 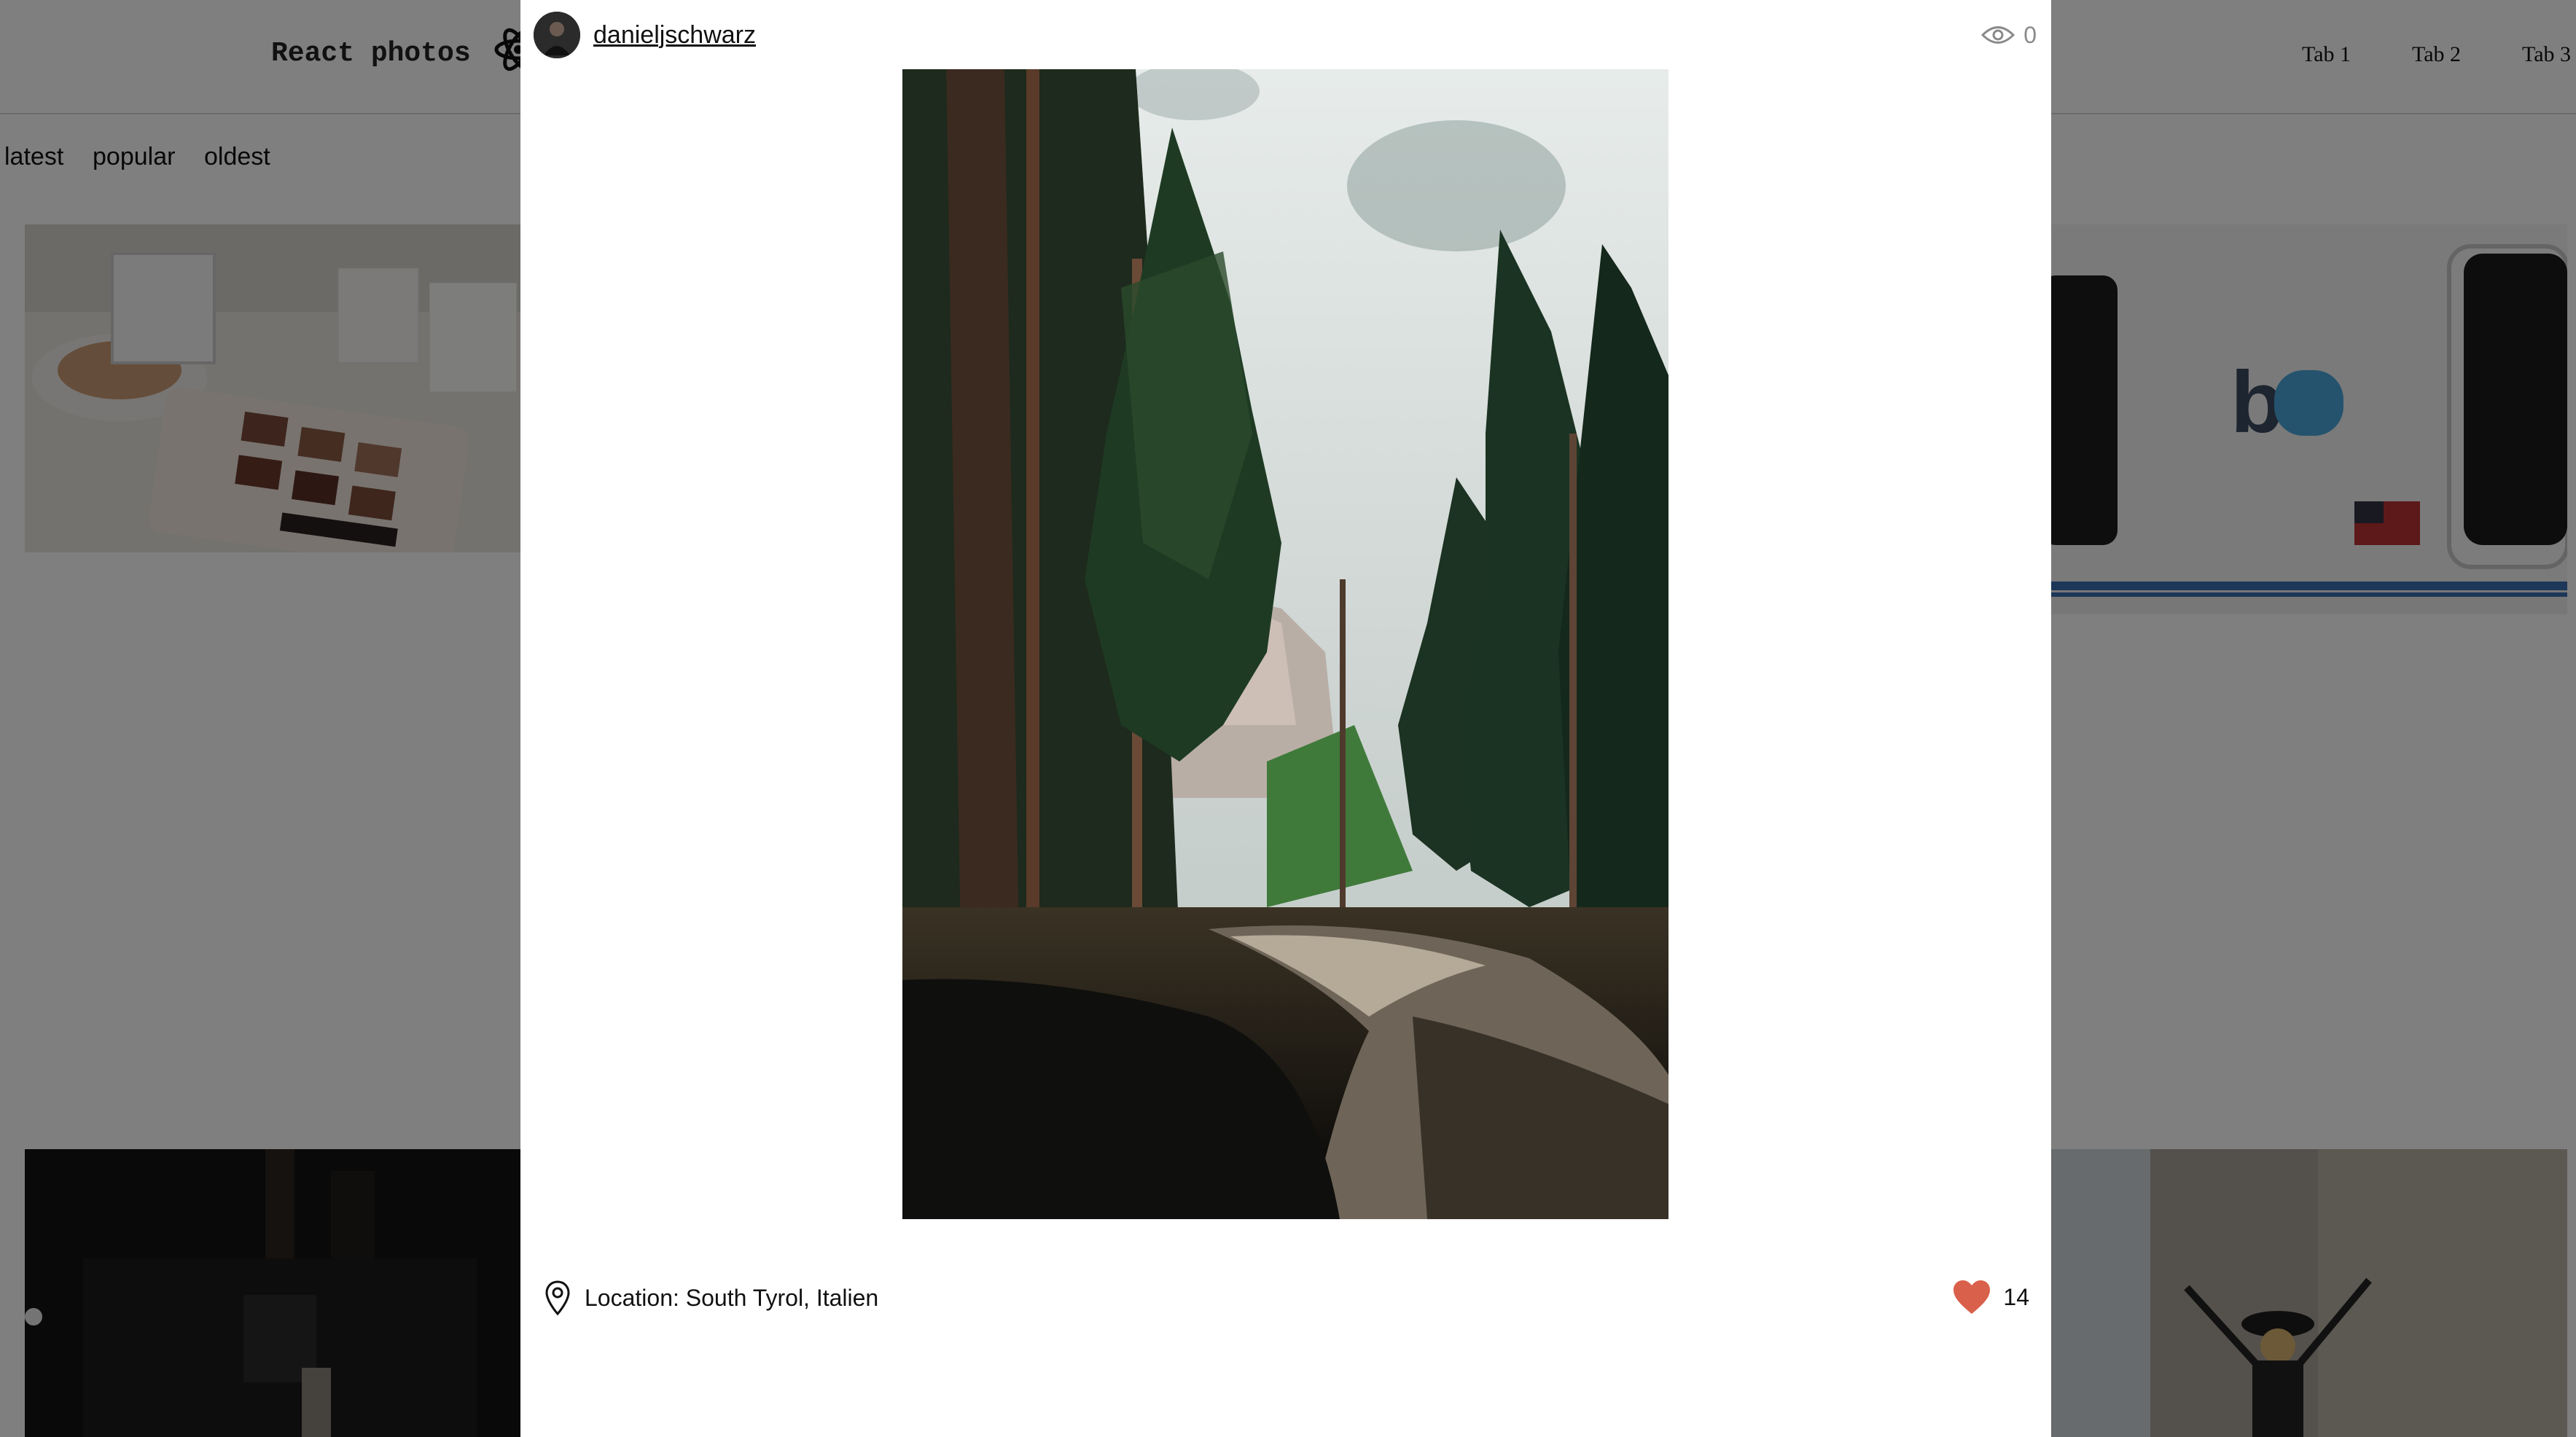 I want to click on photo-location: Location: South Tyrol, Italien, so click(x=711, y=1298).